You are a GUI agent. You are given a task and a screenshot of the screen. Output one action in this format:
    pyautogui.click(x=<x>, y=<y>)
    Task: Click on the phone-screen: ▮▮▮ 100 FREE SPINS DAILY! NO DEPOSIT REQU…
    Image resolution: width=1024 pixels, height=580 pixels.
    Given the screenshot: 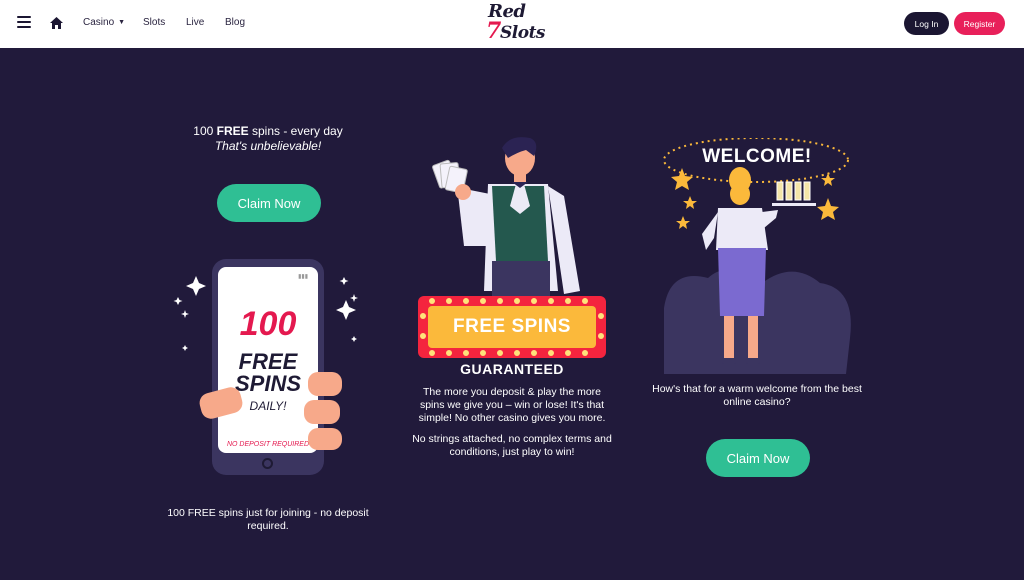 What is the action you would take?
    pyautogui.click(x=268, y=360)
    